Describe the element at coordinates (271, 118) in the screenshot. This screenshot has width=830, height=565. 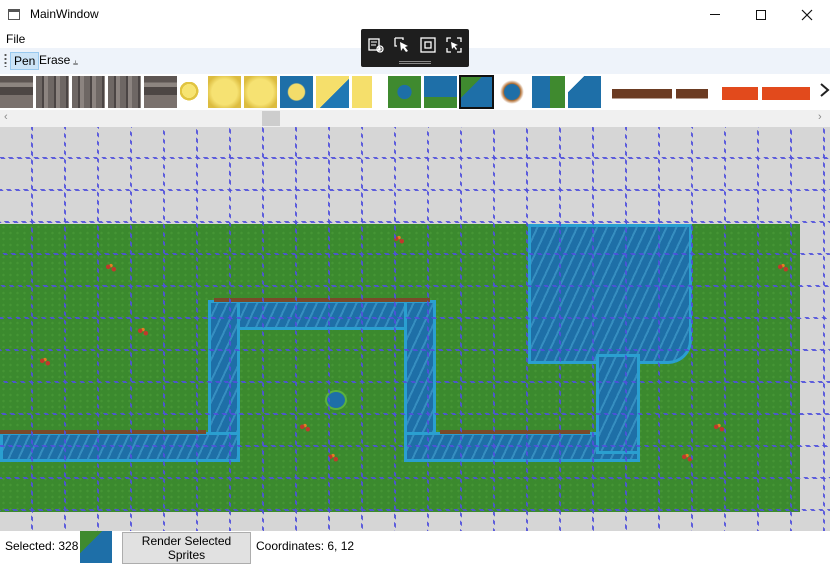
I see `scrollbar-thumb` at that location.